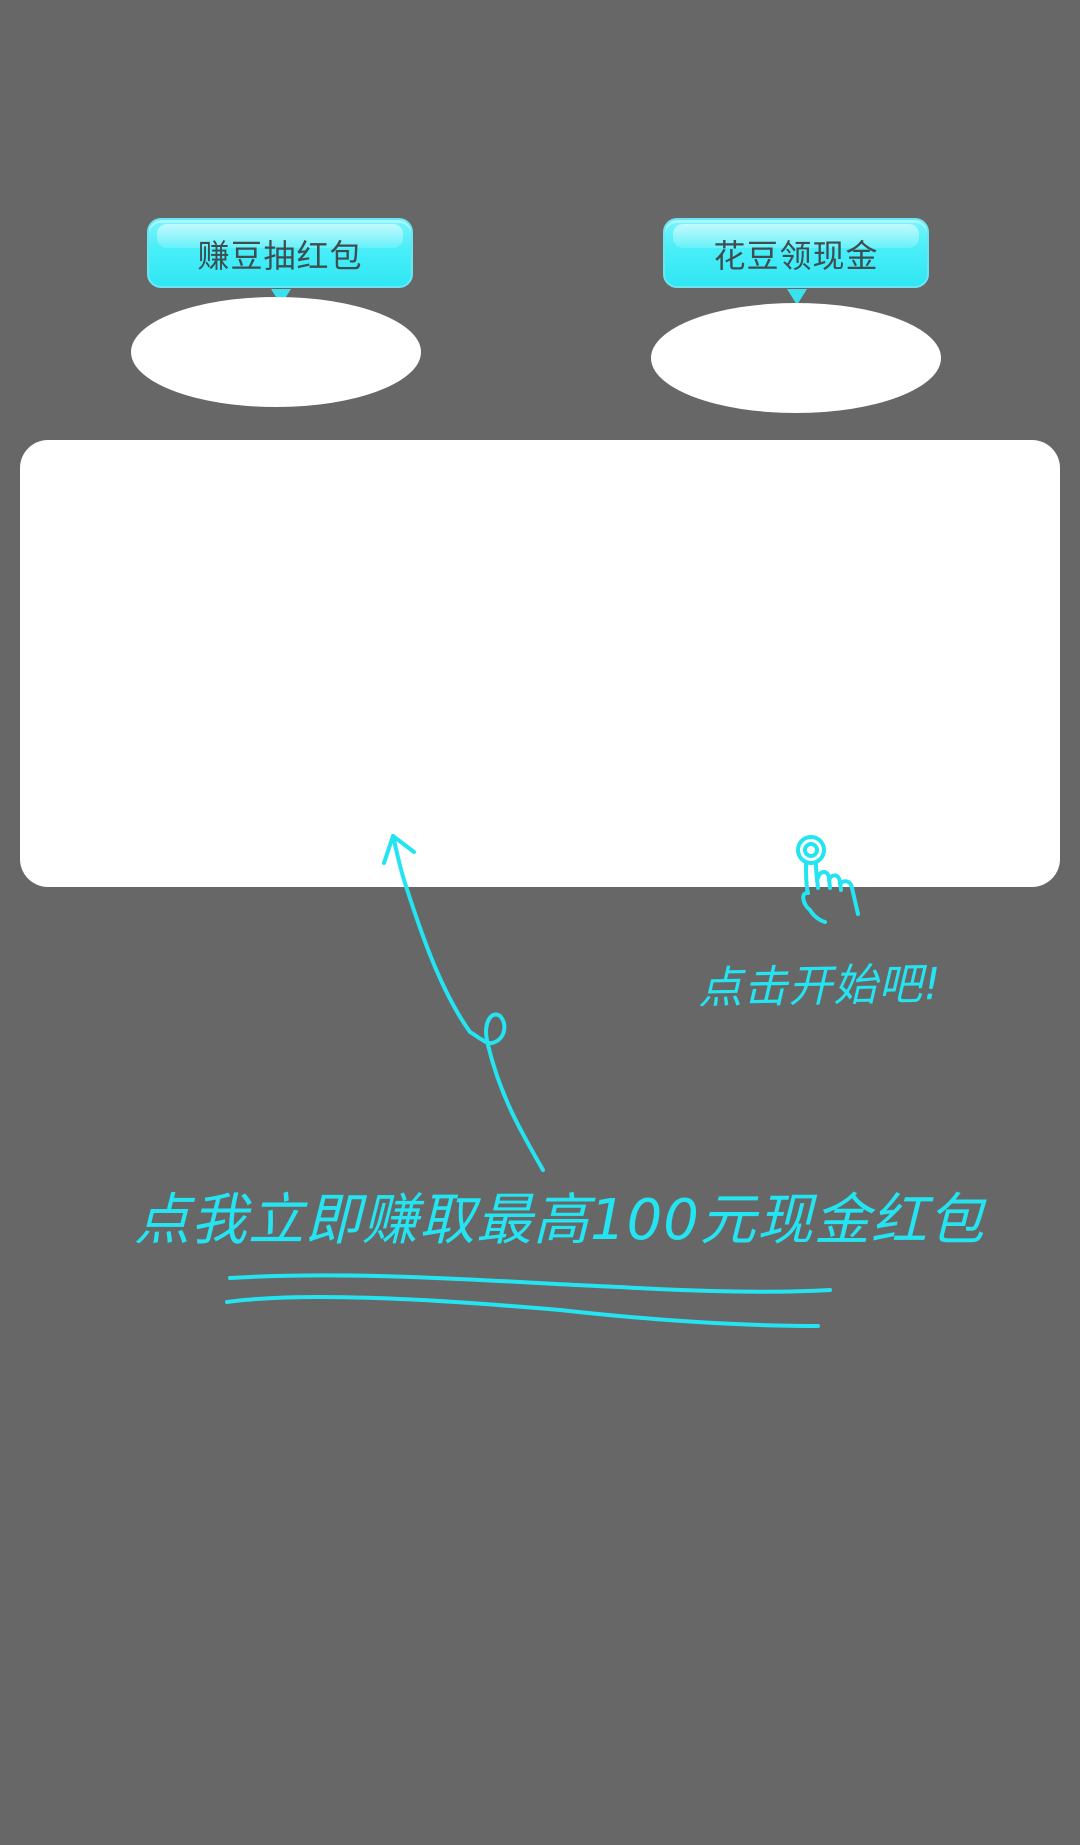 Image resolution: width=1080 pixels, height=1845 pixels. What do you see at coordinates (276, 352) in the screenshot?
I see `left-avatar-placeholder` at bounding box center [276, 352].